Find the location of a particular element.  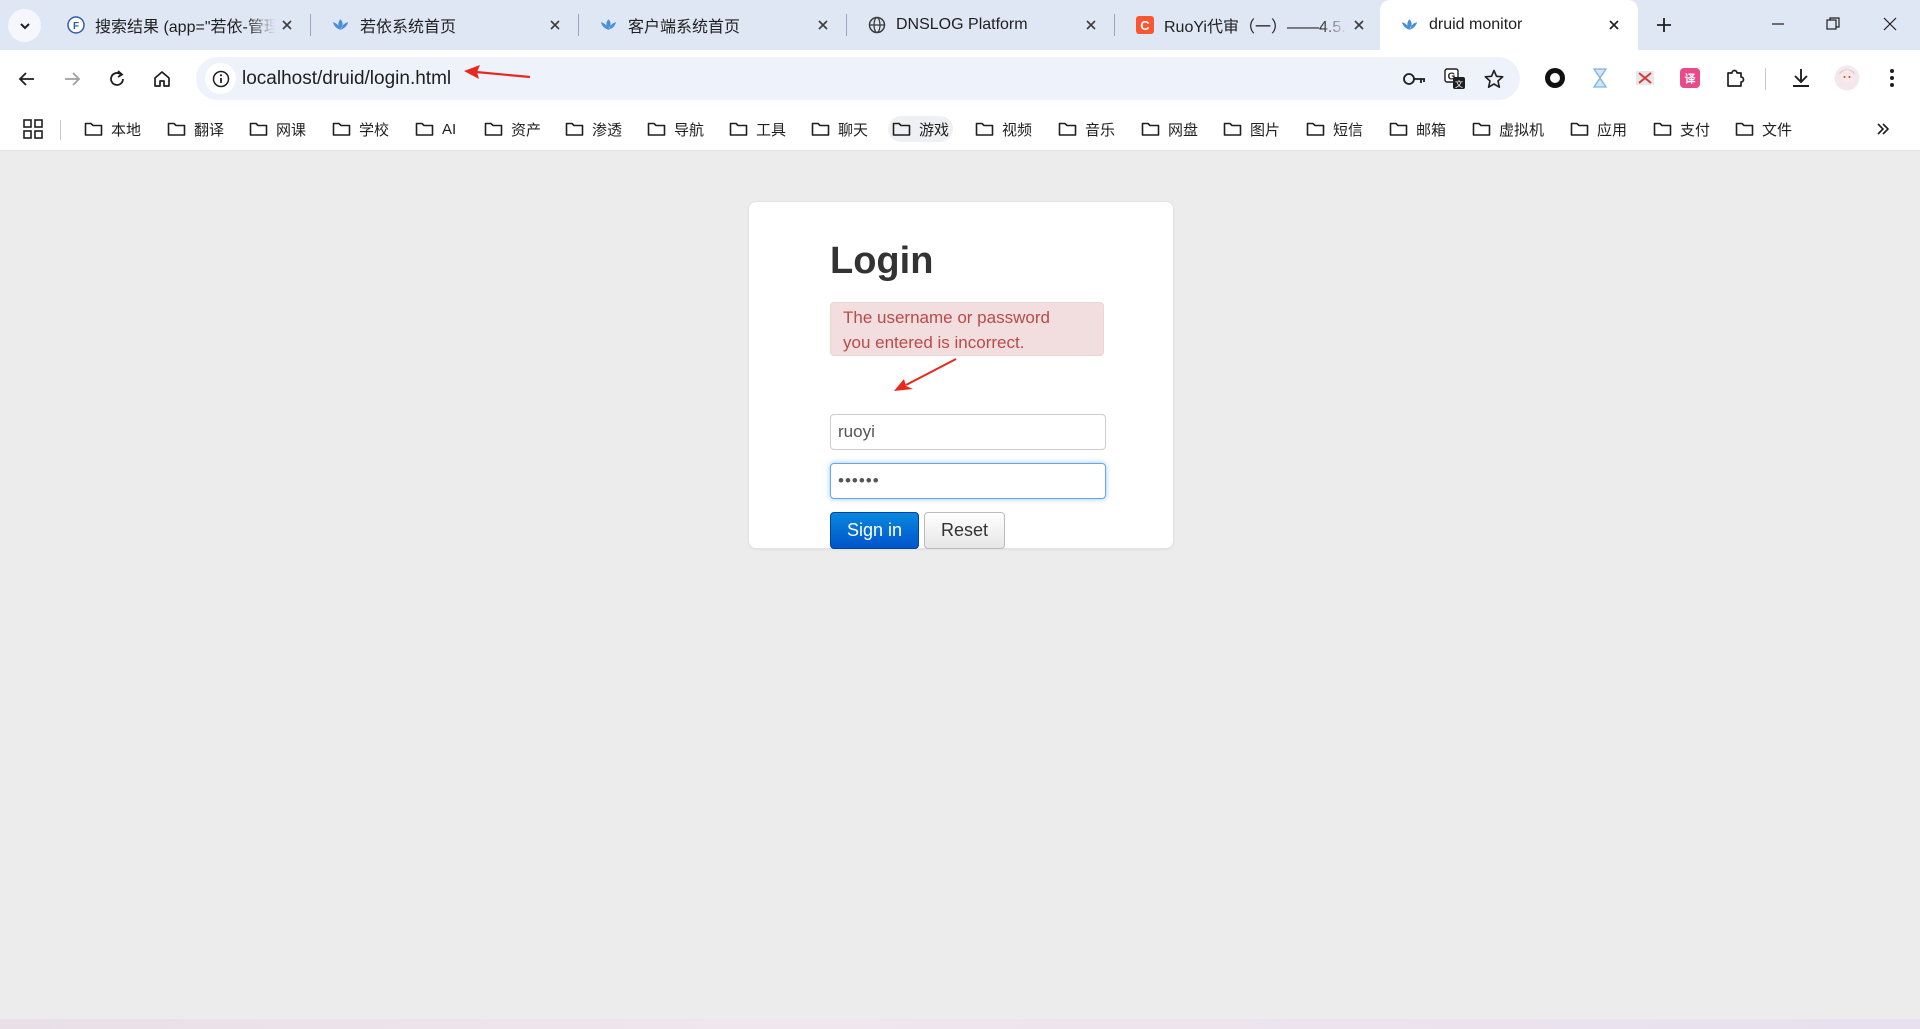

restore-icon is located at coordinates (1833, 23).